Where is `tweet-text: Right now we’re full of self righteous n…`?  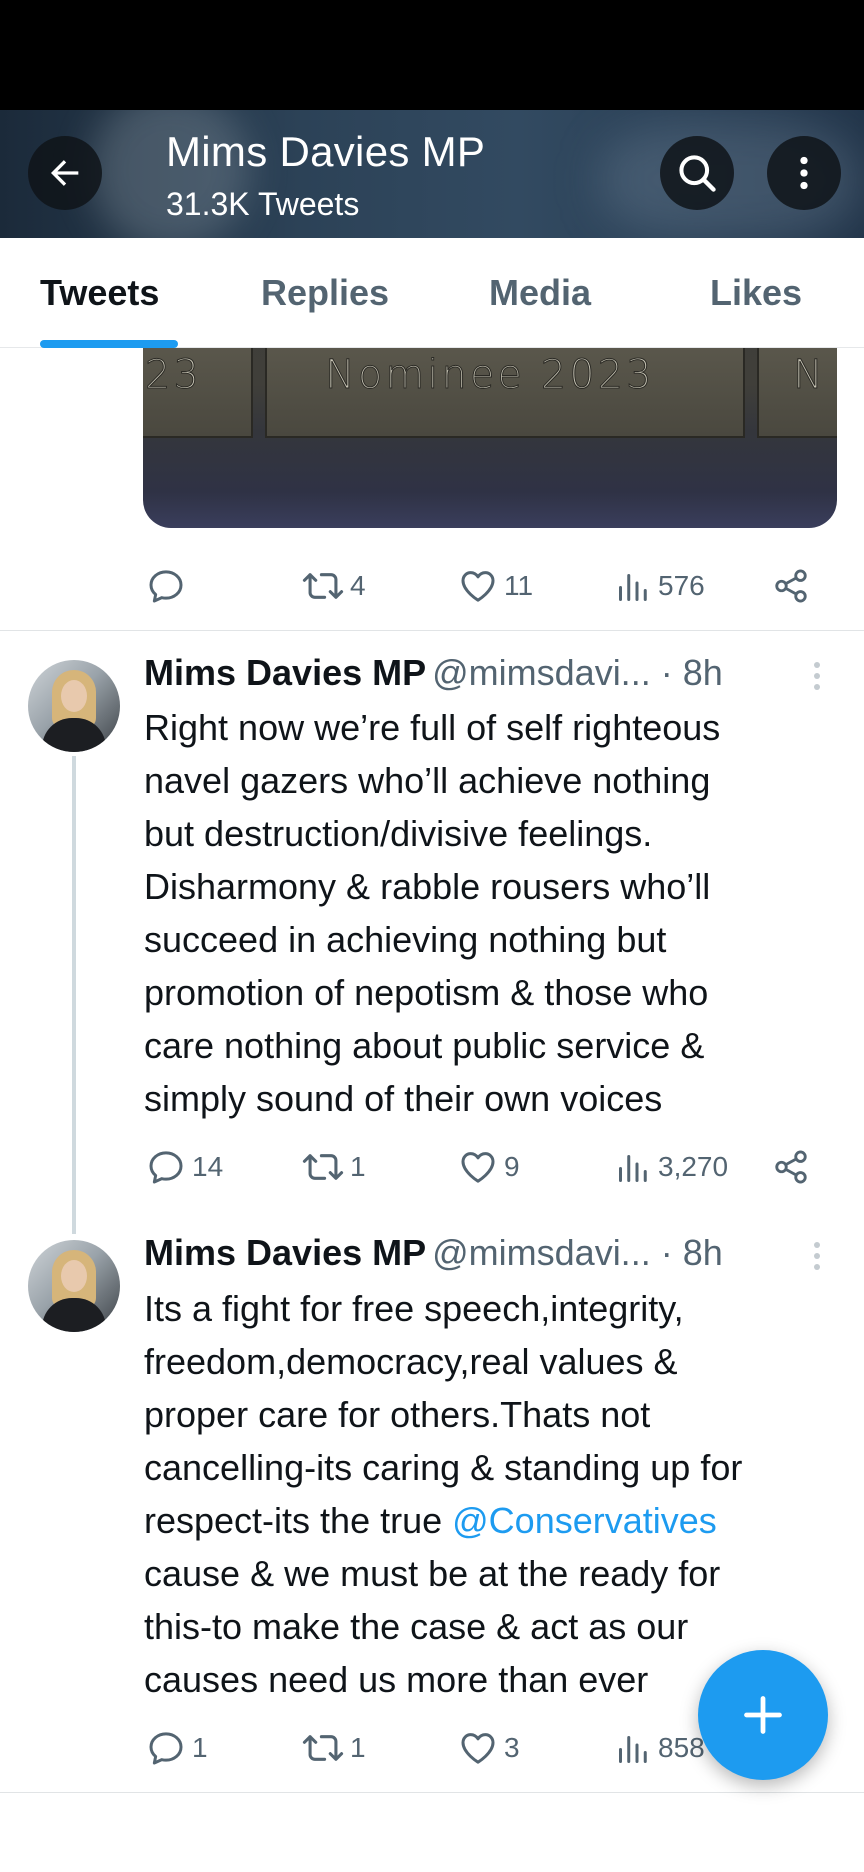 tweet-text: Right now we’re full of self righteous n… is located at coordinates (432, 913).